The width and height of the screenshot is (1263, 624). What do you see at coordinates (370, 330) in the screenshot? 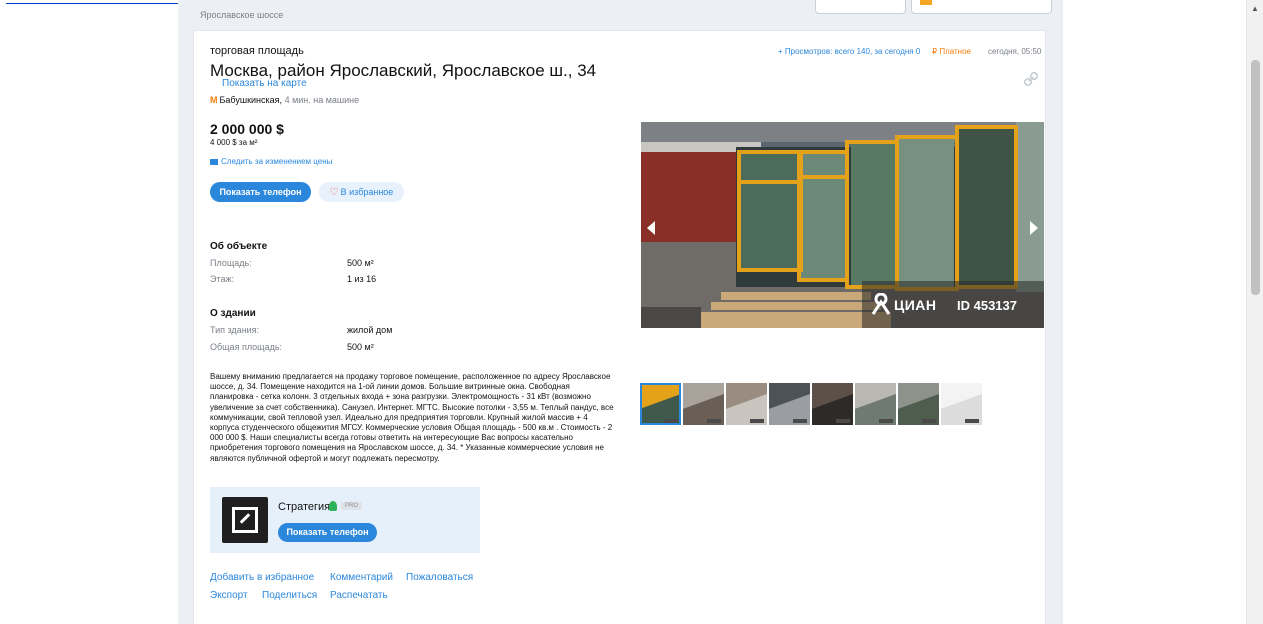
I see `building-type-value: жилой дом` at bounding box center [370, 330].